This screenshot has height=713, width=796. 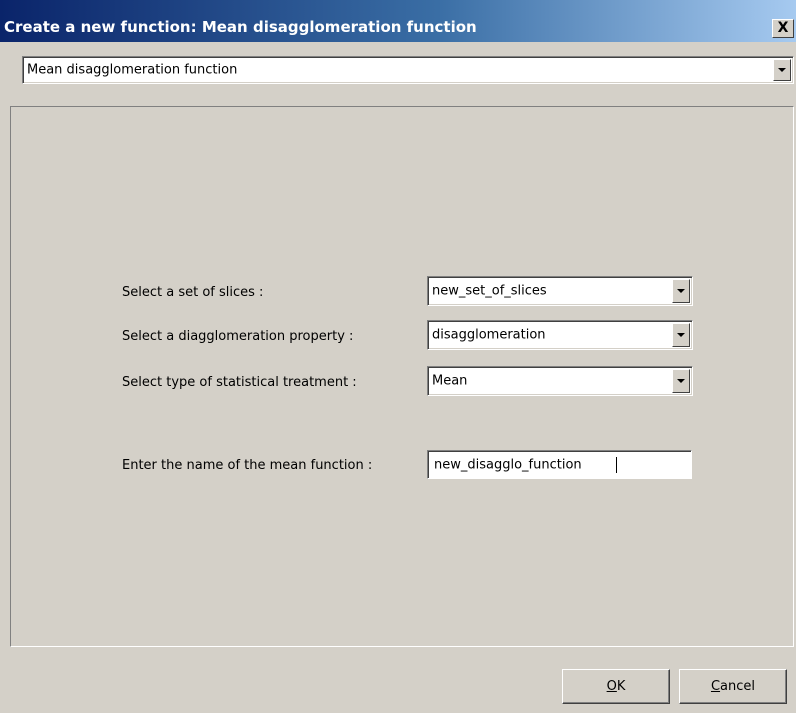 What do you see at coordinates (621, 686) in the screenshot?
I see `ok-label-rest: K` at bounding box center [621, 686].